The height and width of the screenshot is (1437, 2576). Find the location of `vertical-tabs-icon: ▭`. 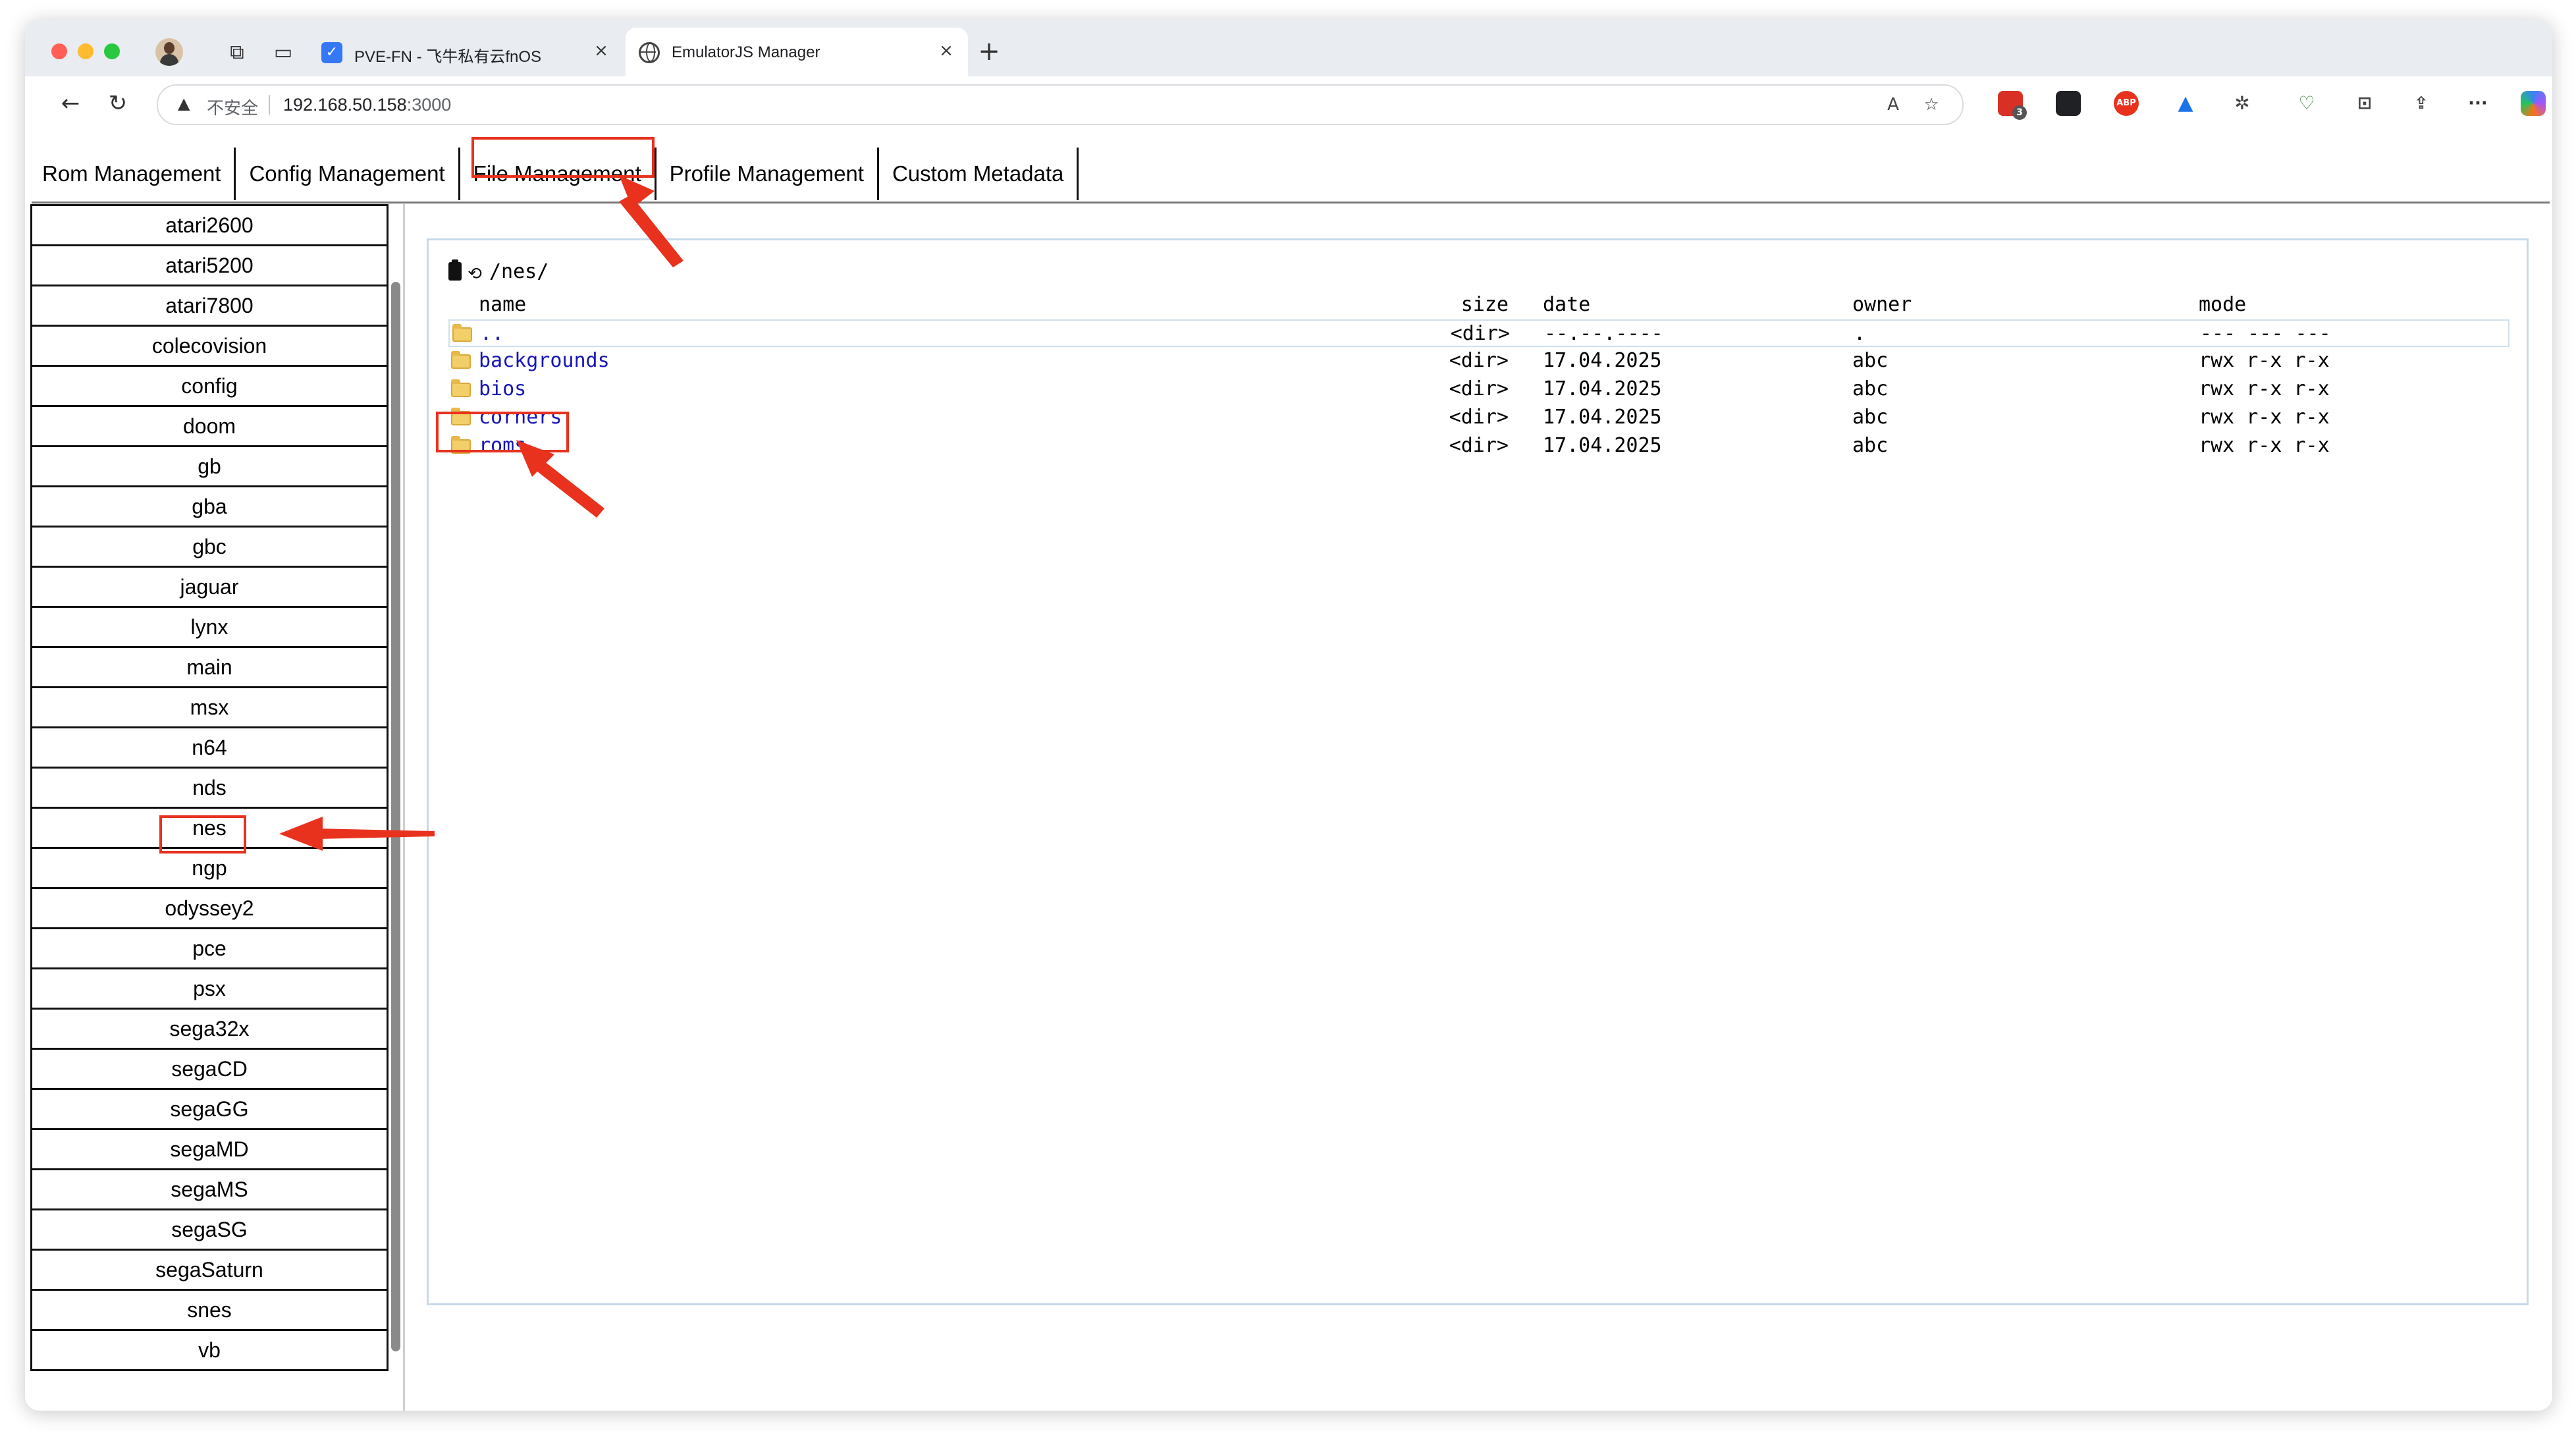

vertical-tabs-icon: ▭ is located at coordinates (283, 53).